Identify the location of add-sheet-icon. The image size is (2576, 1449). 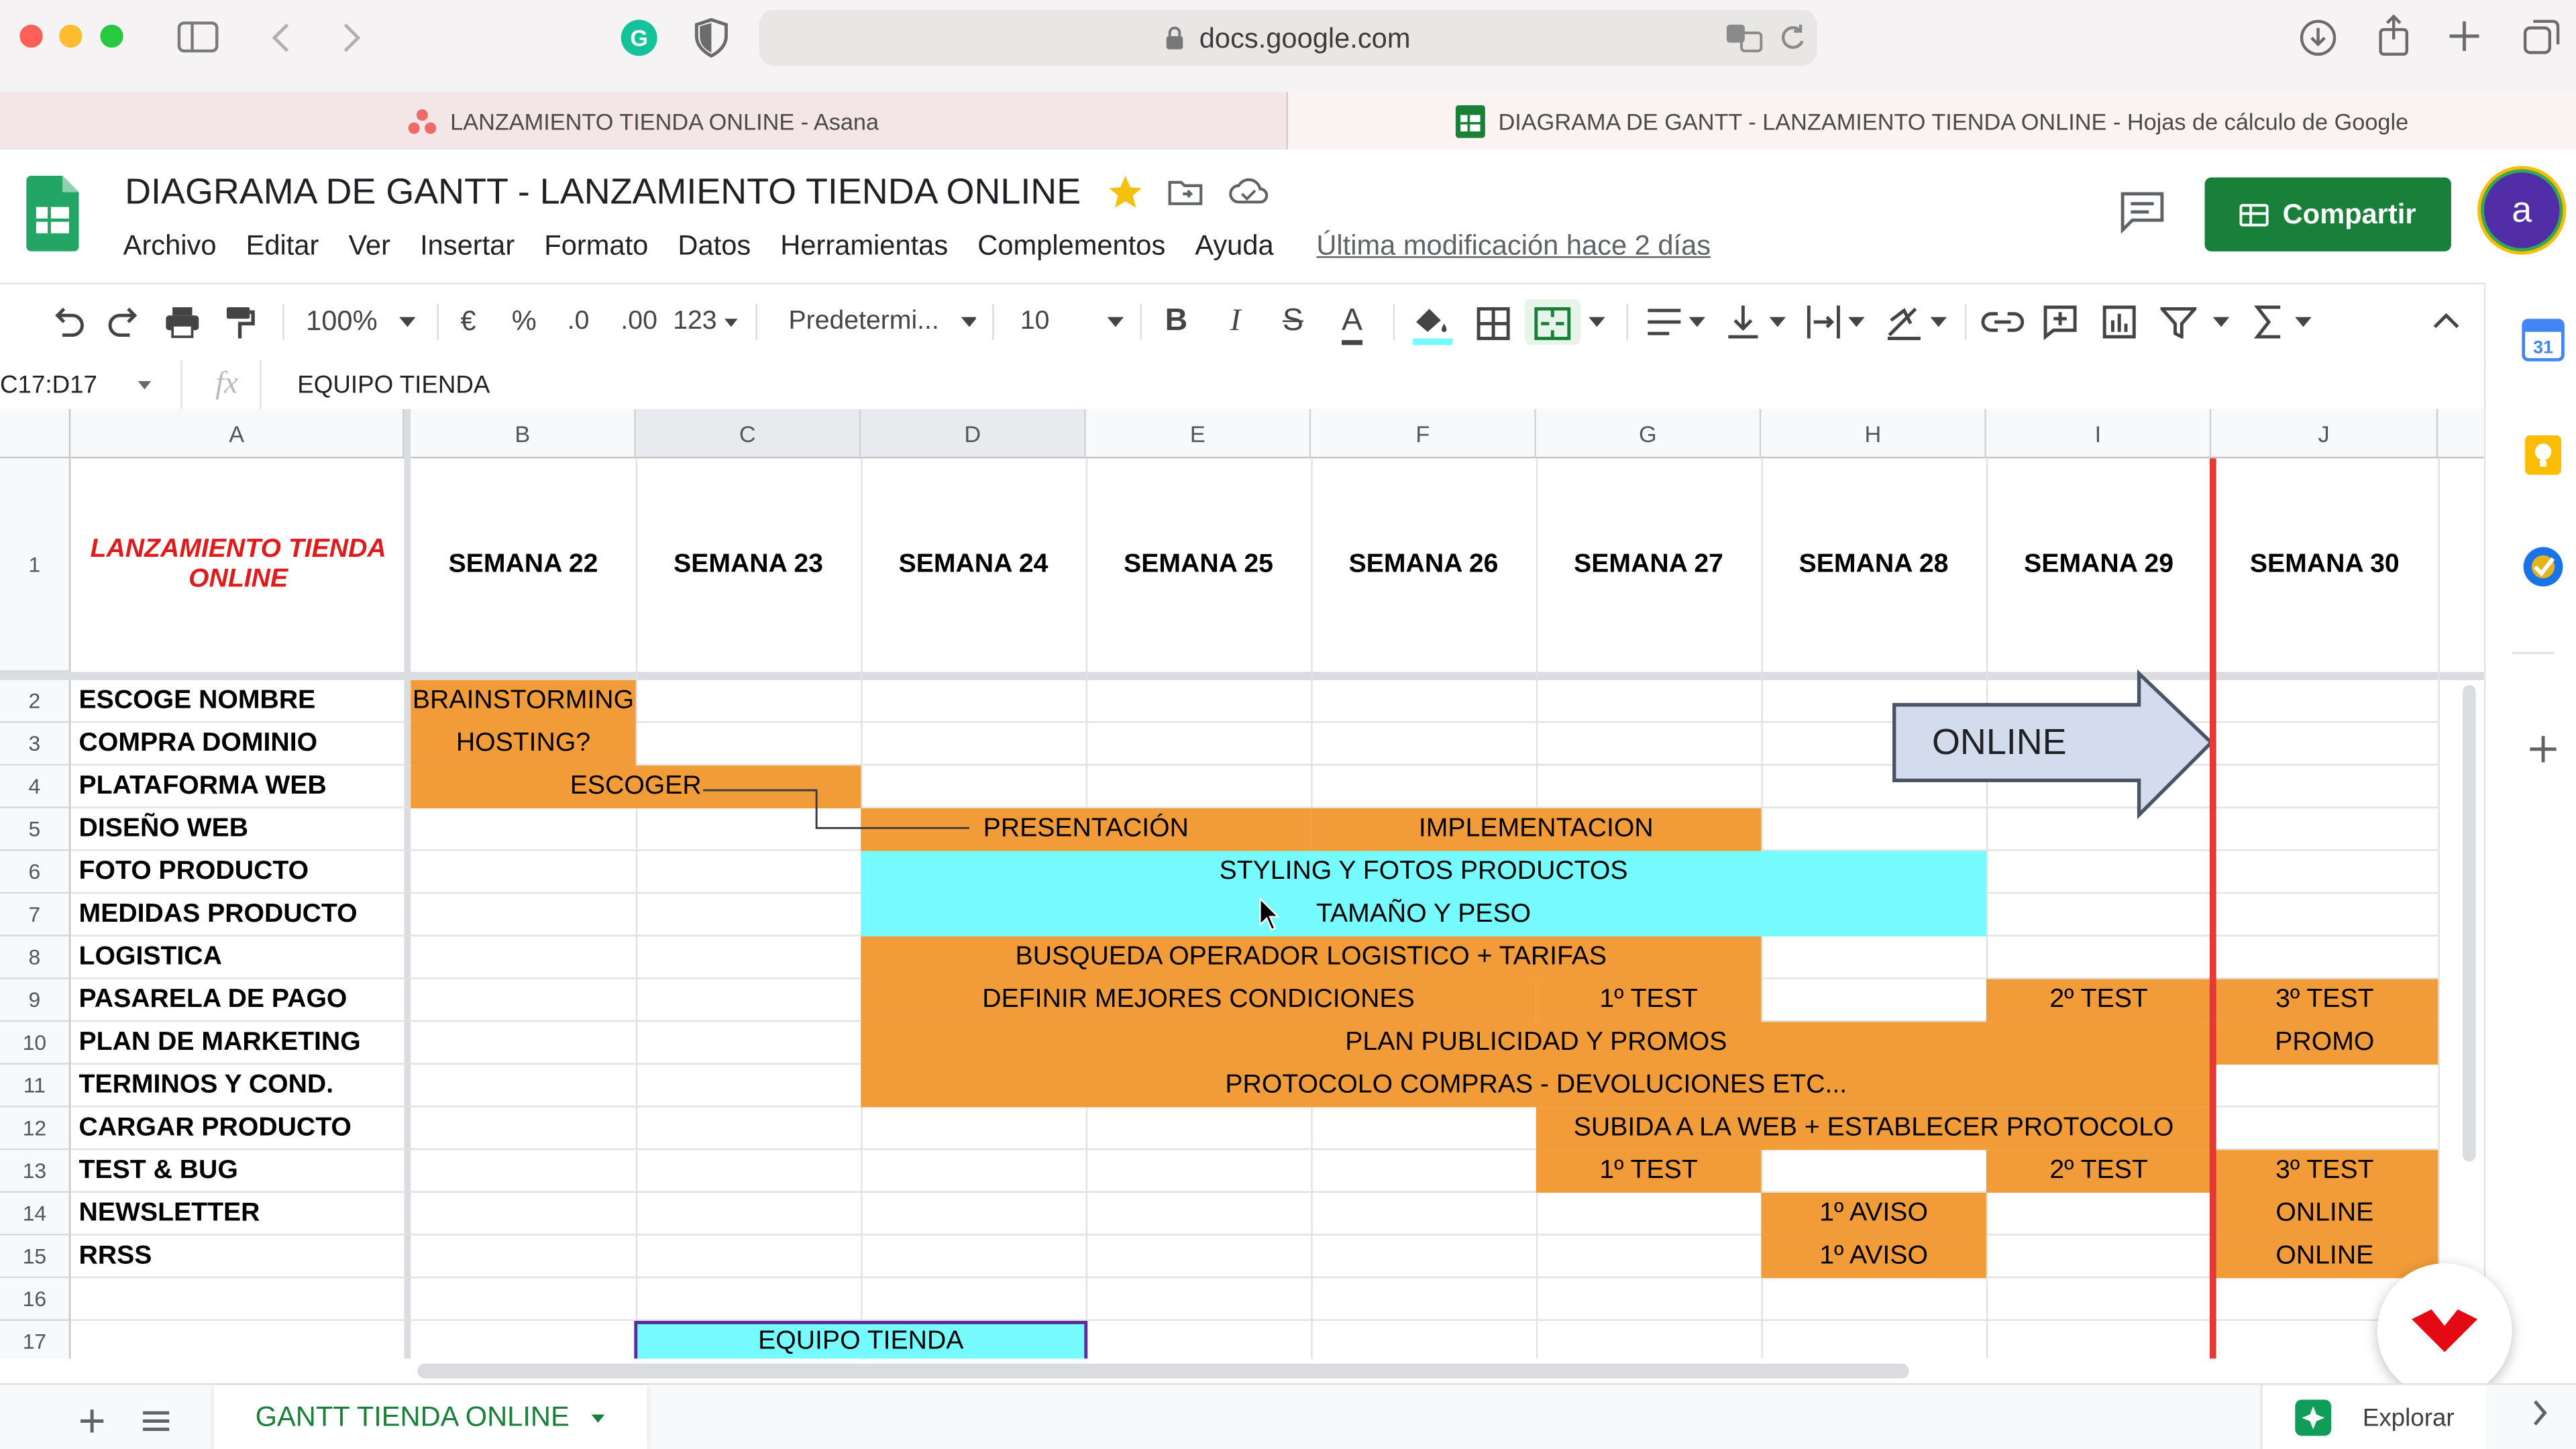
(92, 1421).